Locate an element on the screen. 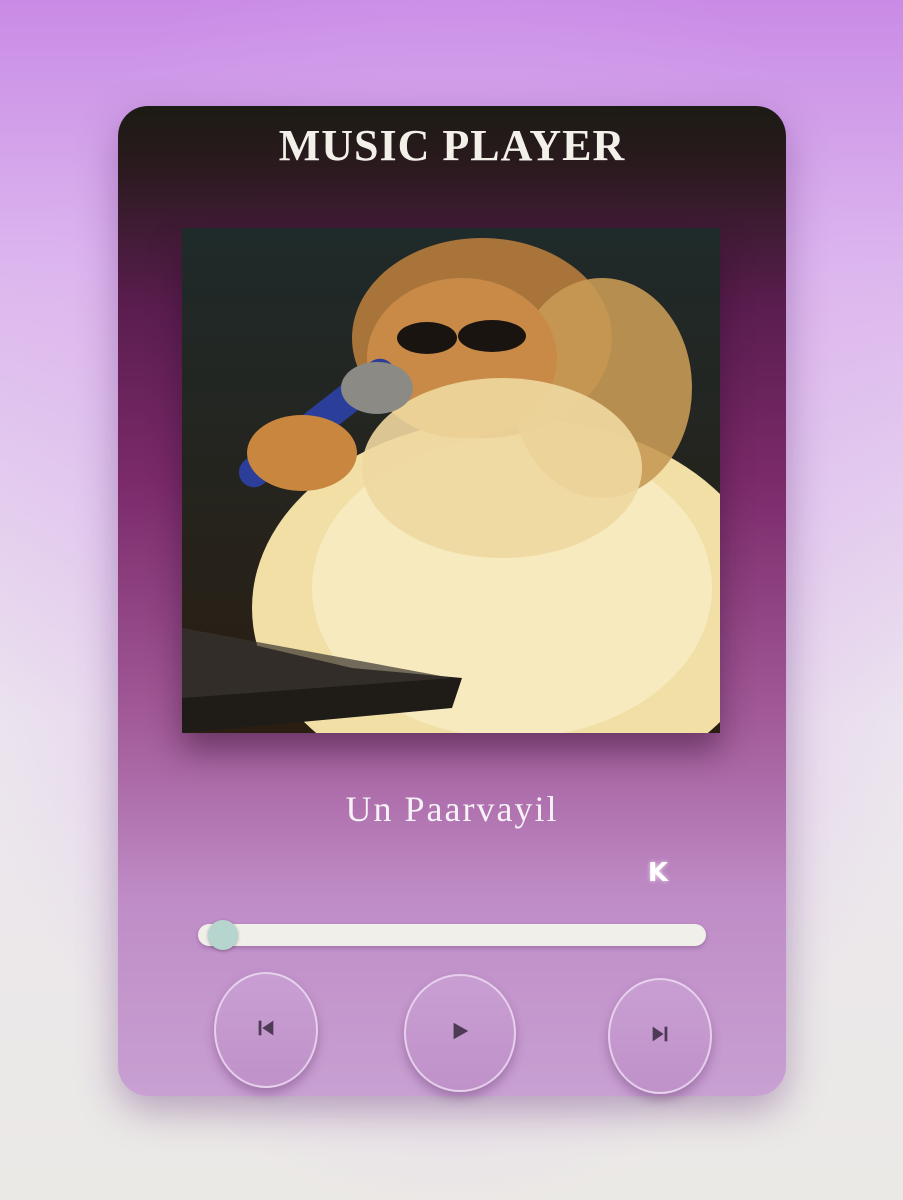 The width and height of the screenshot is (903, 1200). previous-button is located at coordinates (266, 1030).